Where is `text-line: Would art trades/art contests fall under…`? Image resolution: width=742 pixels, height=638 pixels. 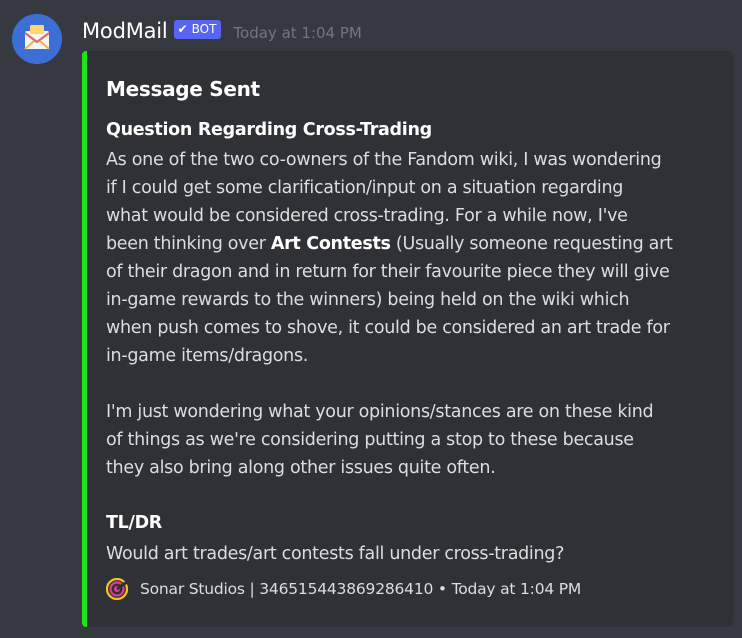 text-line: Would art trades/art contests fall under… is located at coordinates (335, 554).